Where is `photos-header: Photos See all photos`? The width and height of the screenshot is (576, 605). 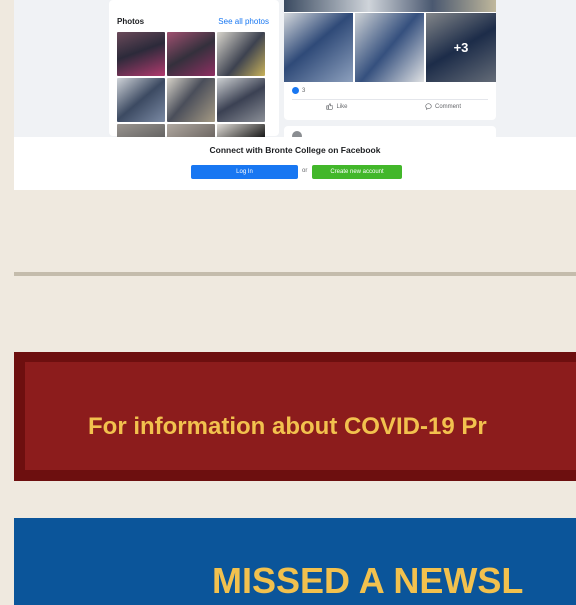
photos-header: Photos See all photos is located at coordinates (193, 21).